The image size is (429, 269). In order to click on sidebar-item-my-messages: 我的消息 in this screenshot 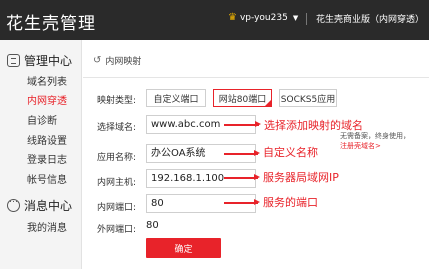, I will do `click(47, 226)`.